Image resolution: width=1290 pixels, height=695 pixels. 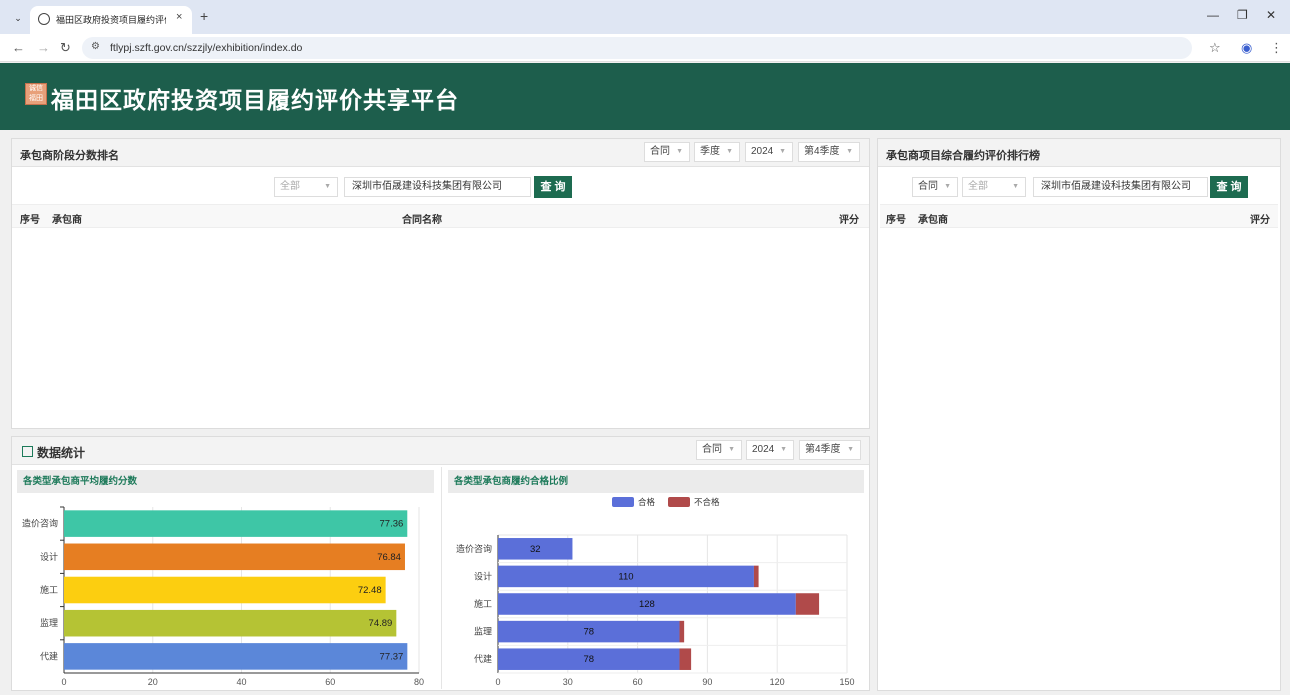 I want to click on bar-value-label: 32, so click(x=535, y=549).